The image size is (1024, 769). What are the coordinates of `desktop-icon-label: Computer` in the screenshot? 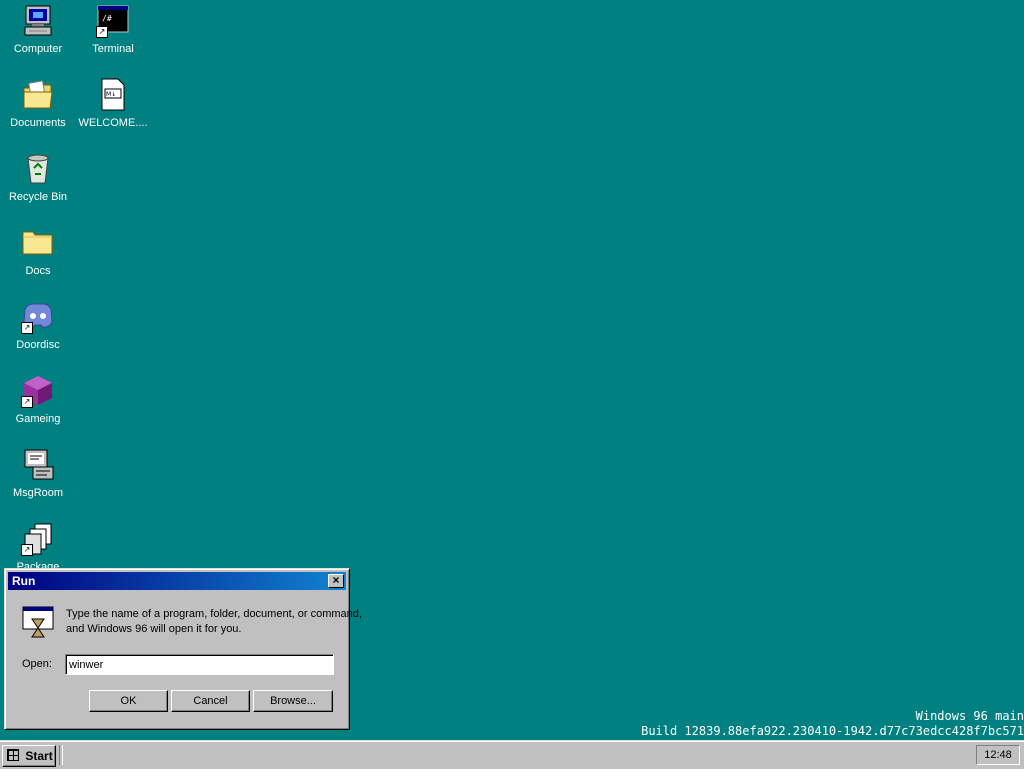 It's located at (38, 49).